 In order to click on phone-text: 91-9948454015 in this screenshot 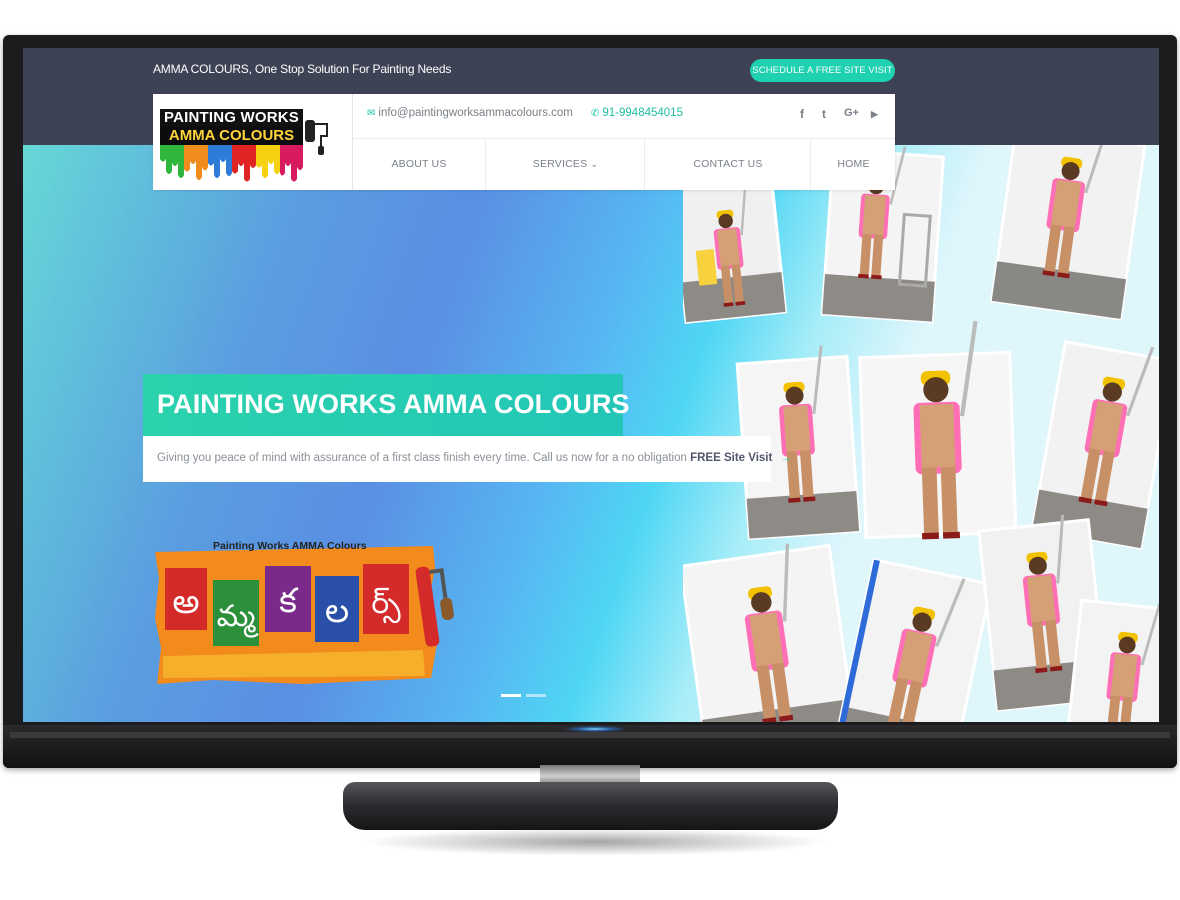, I will do `click(642, 113)`.